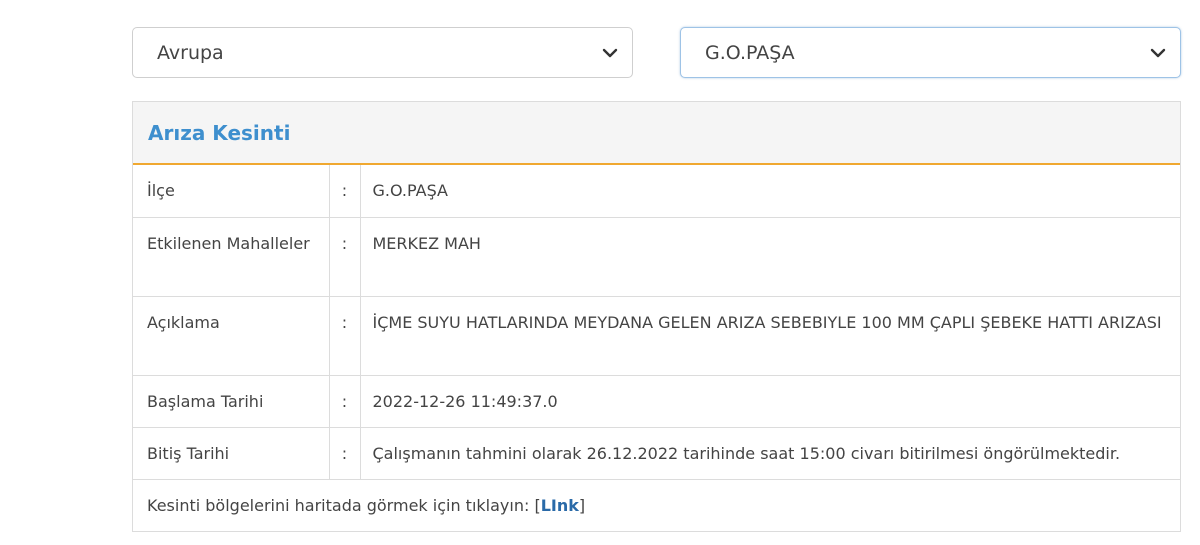  What do you see at coordinates (219, 132) in the screenshot?
I see `panel-title: Arıza Kesinti` at bounding box center [219, 132].